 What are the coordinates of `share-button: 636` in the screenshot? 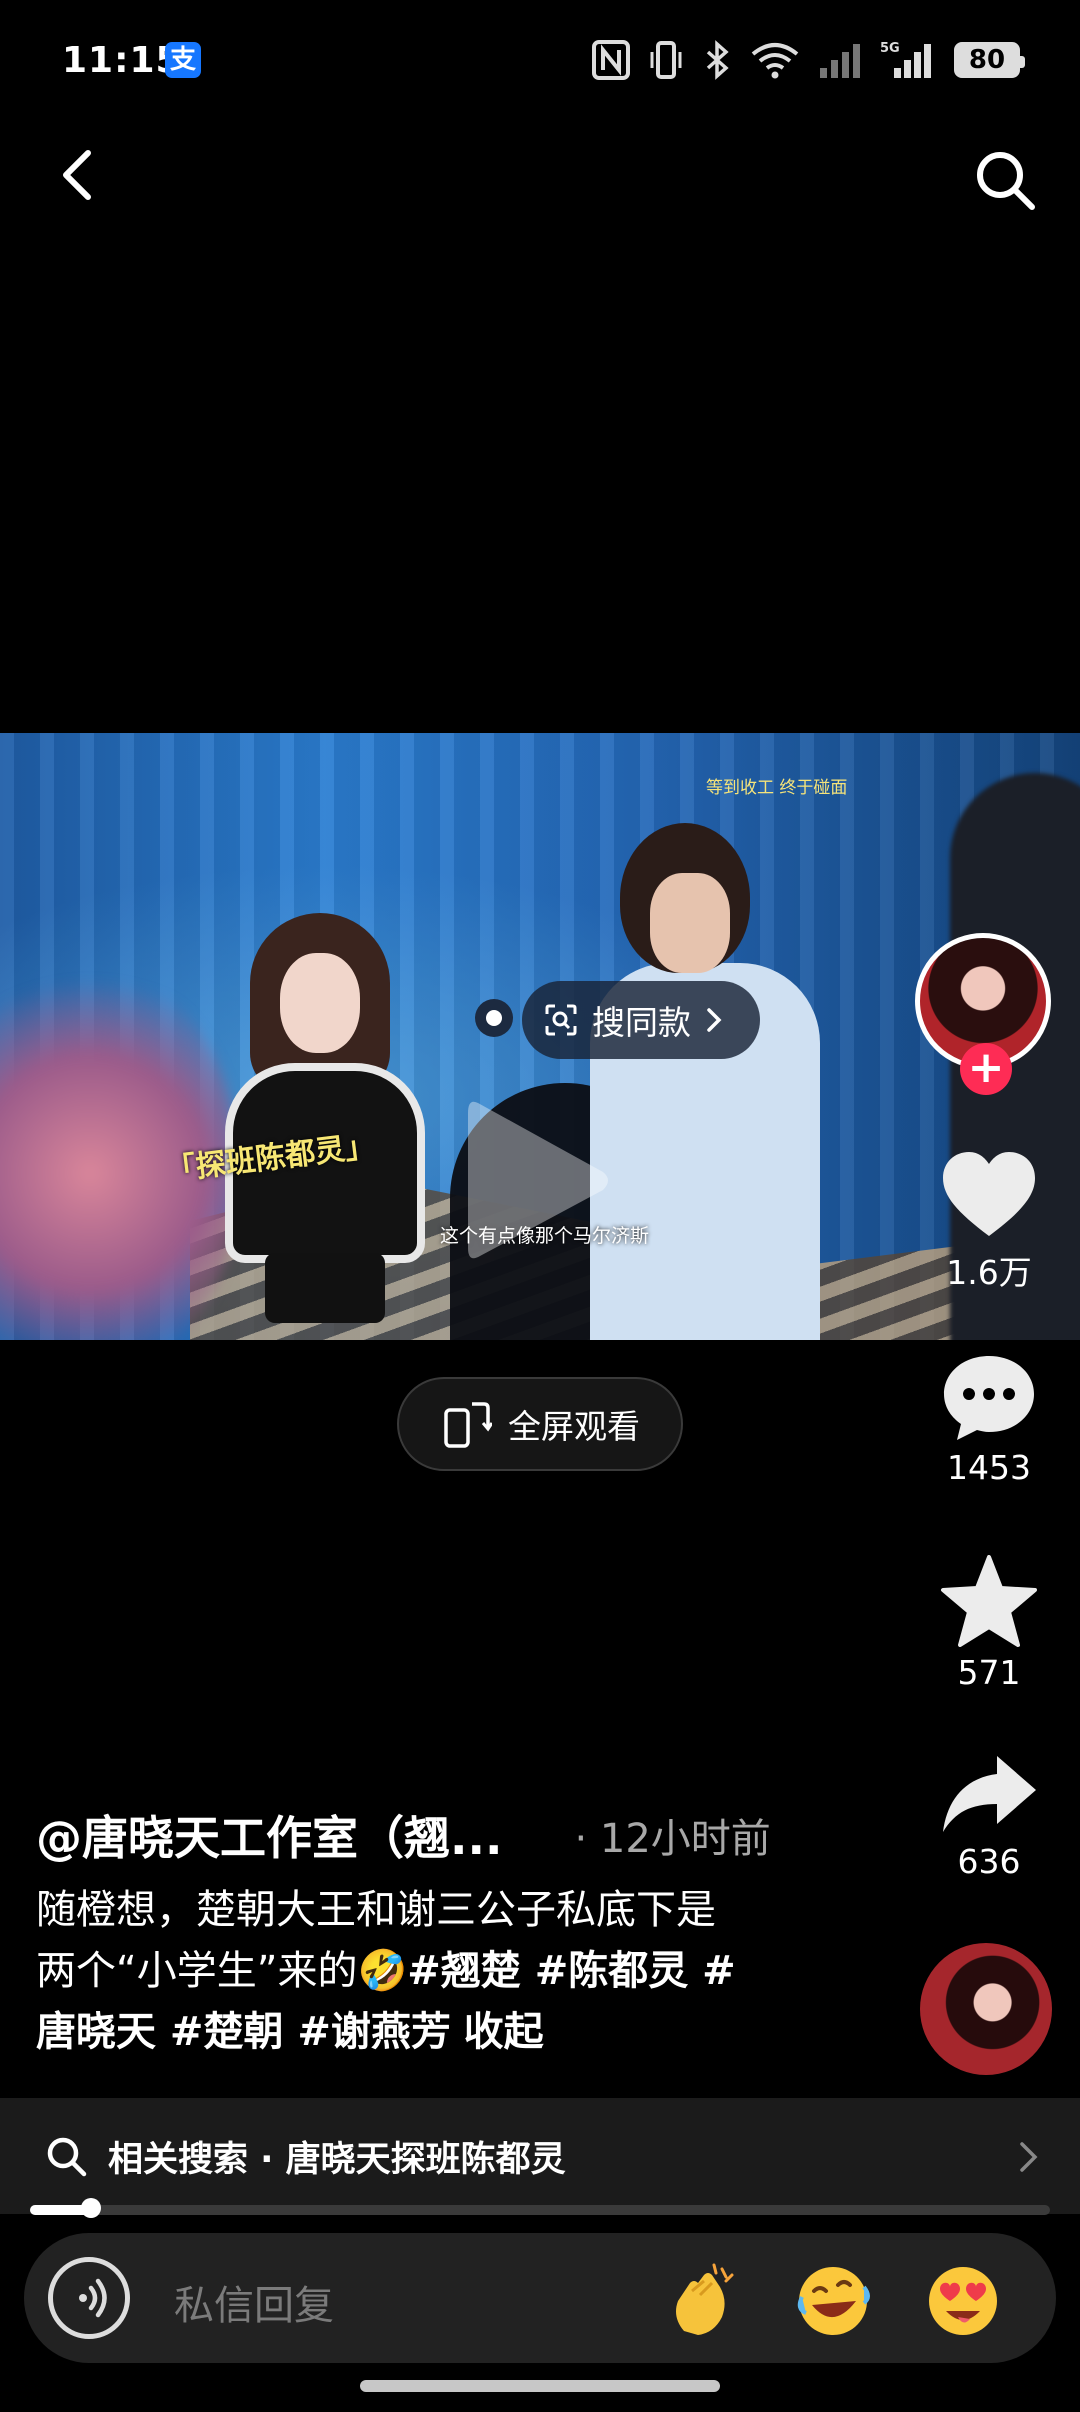 It's located at (989, 1816).